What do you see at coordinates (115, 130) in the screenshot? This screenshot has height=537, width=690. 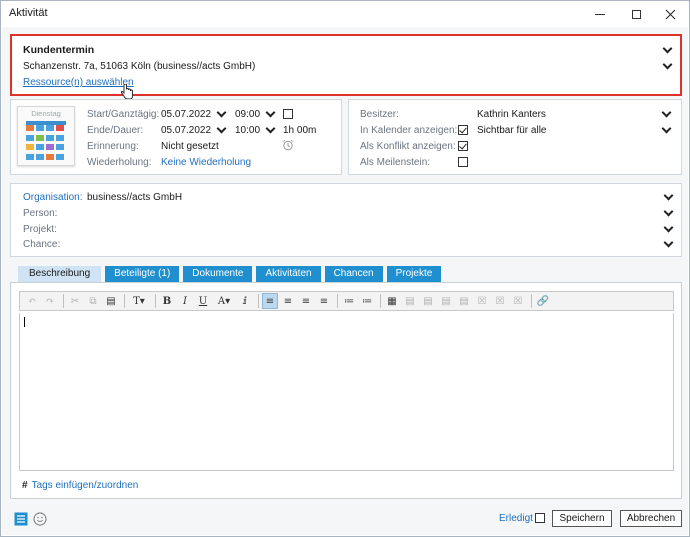 I see `end-label: Ende/Dauer:` at bounding box center [115, 130].